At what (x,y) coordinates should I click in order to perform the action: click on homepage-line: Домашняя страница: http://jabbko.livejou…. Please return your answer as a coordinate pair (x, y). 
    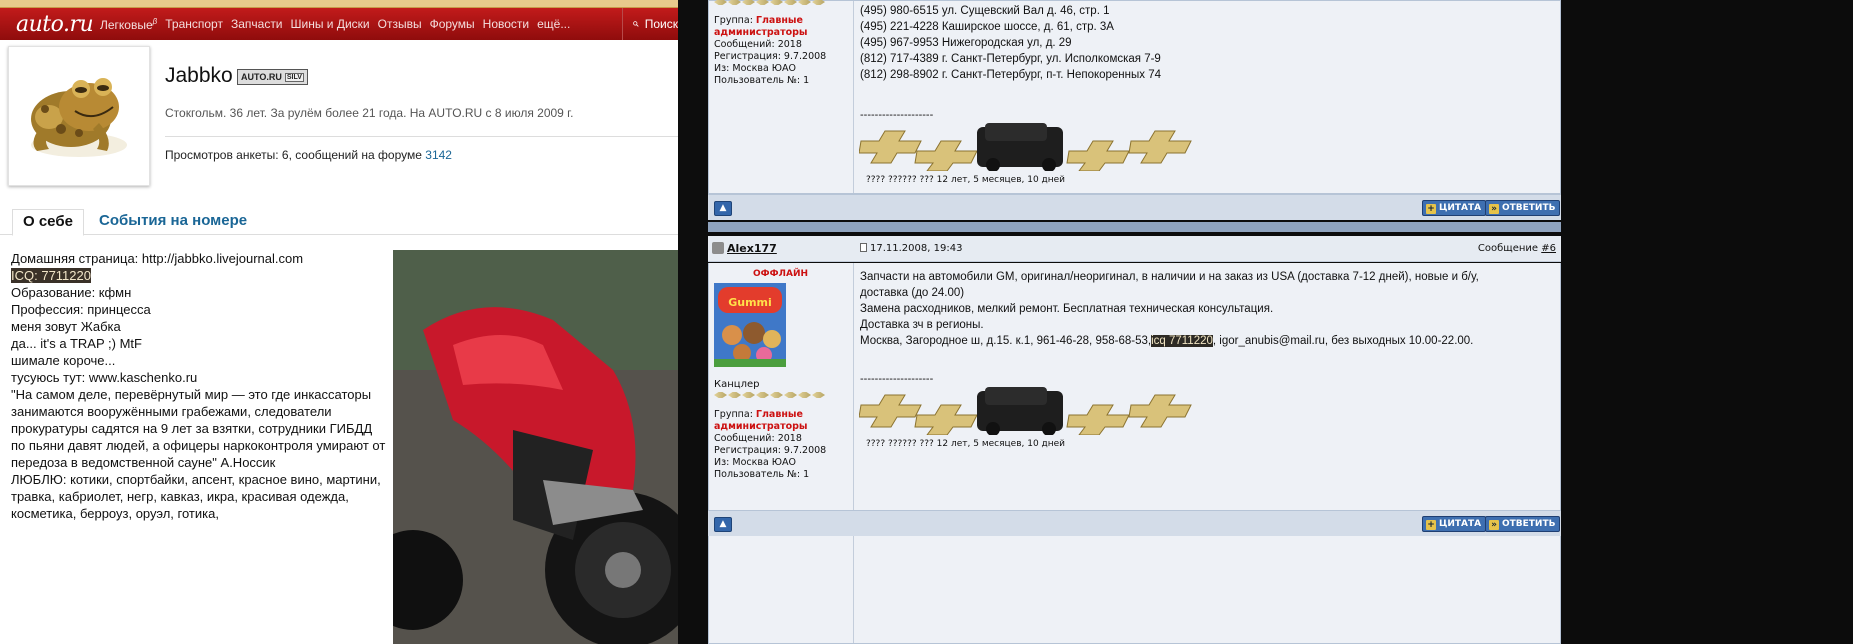
    Looking at the image, I should click on (157, 258).